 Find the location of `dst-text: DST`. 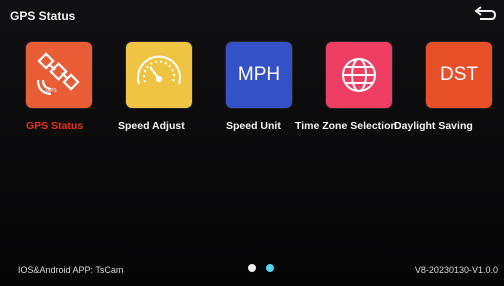

dst-text: DST is located at coordinates (459, 74).